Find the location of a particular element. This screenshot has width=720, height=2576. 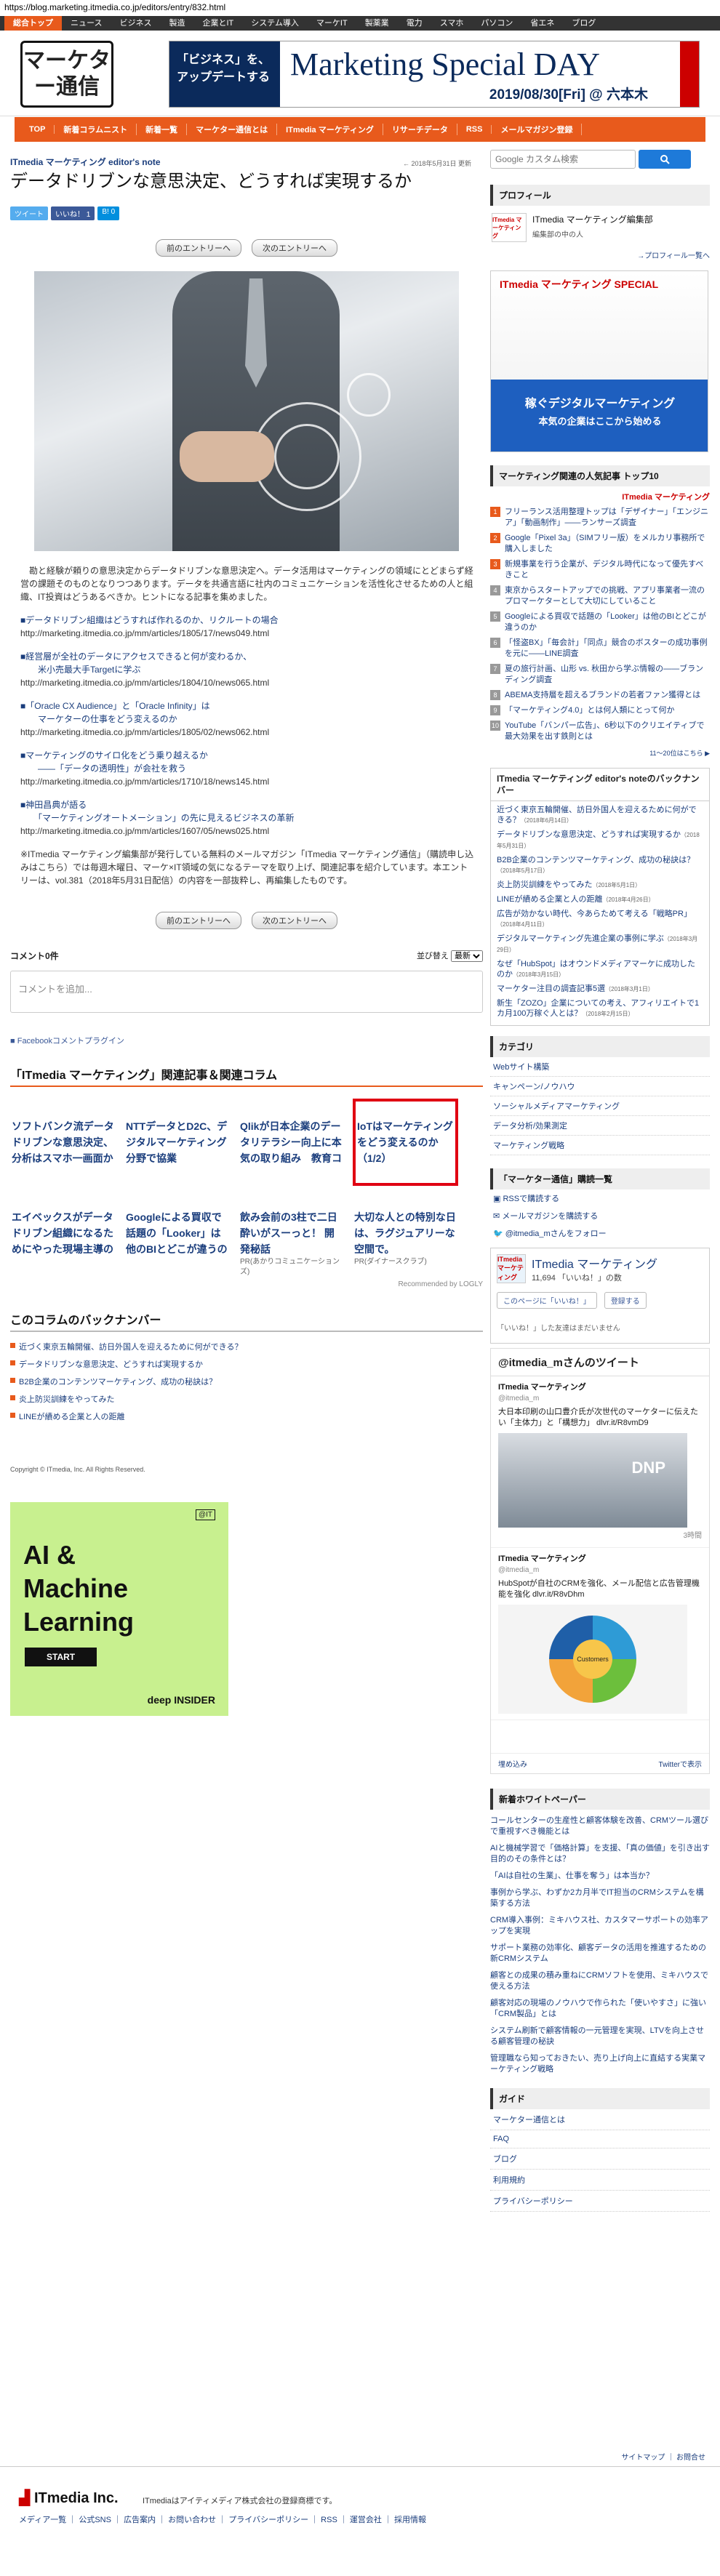

subscribe-item: 🐦 @itmedia_mさんをフォロー is located at coordinates (600, 1233).